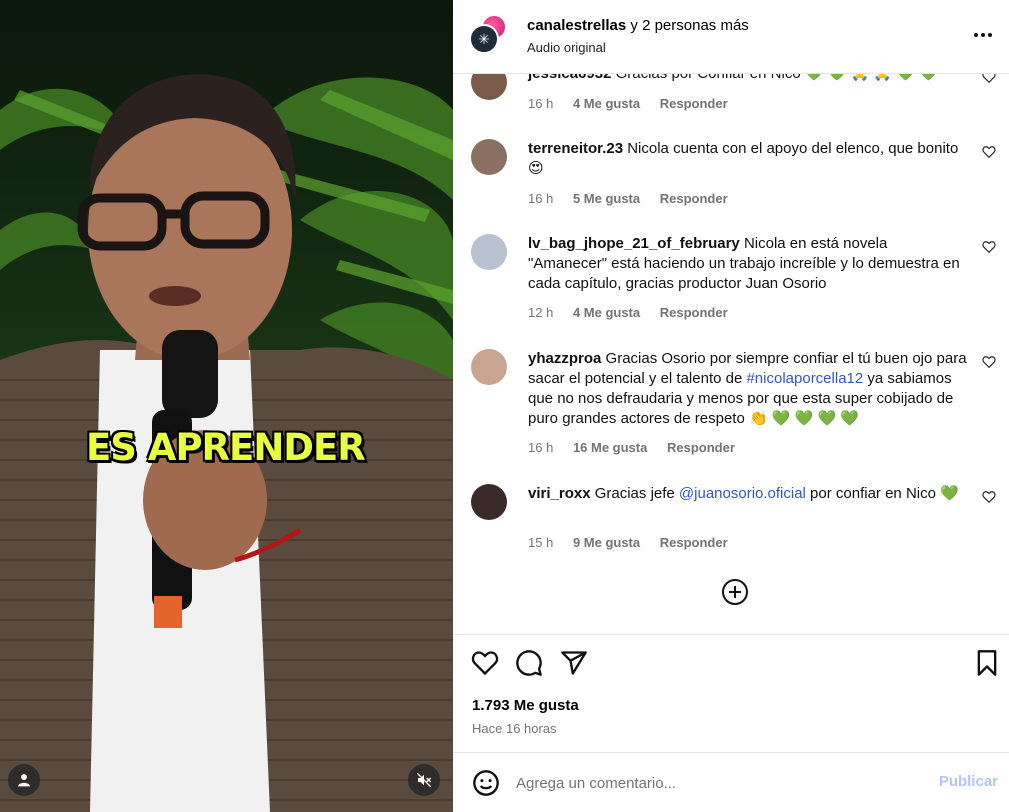  I want to click on comment-emoji: 💚, so click(949, 493).